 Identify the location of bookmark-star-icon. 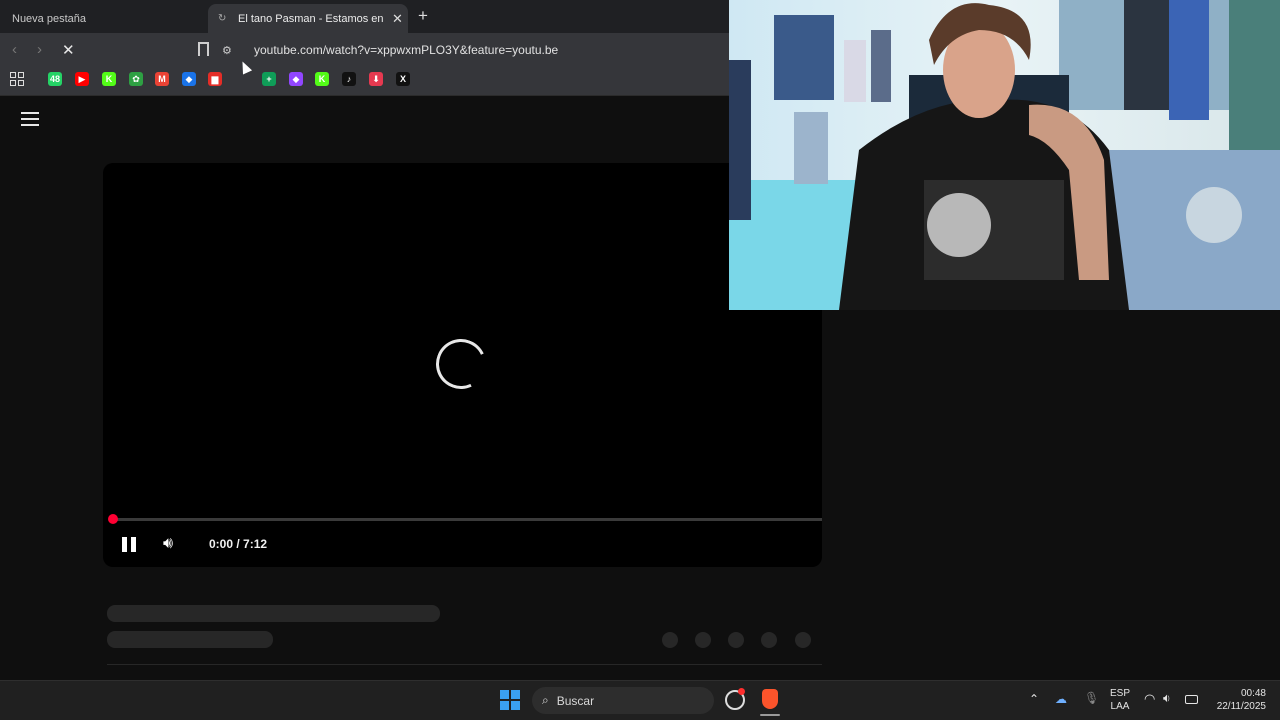
(203, 49).